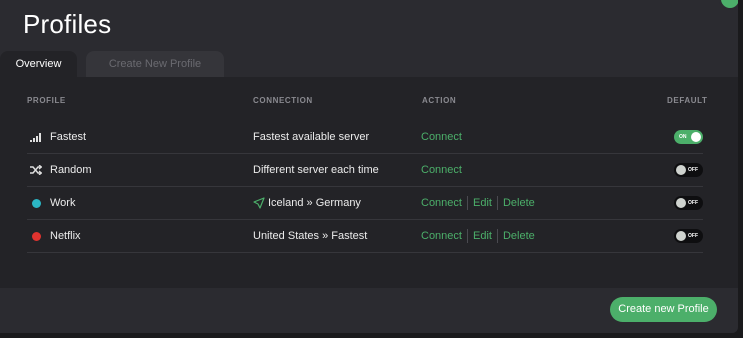  I want to click on profile-name: Netflix, so click(65, 236).